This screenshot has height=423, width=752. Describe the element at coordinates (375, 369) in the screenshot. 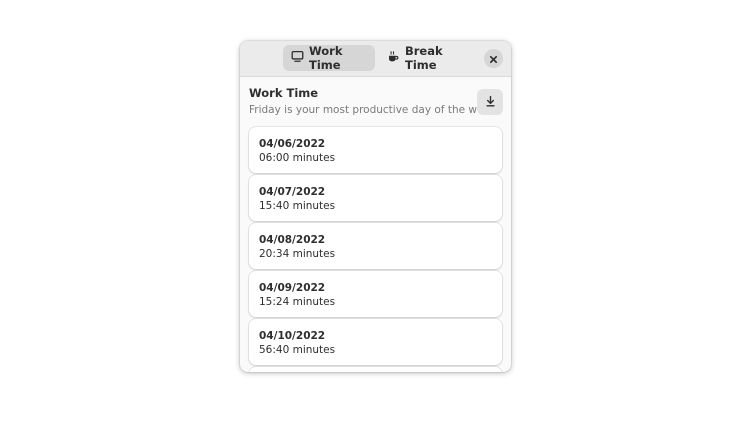

I see `list-item` at that location.